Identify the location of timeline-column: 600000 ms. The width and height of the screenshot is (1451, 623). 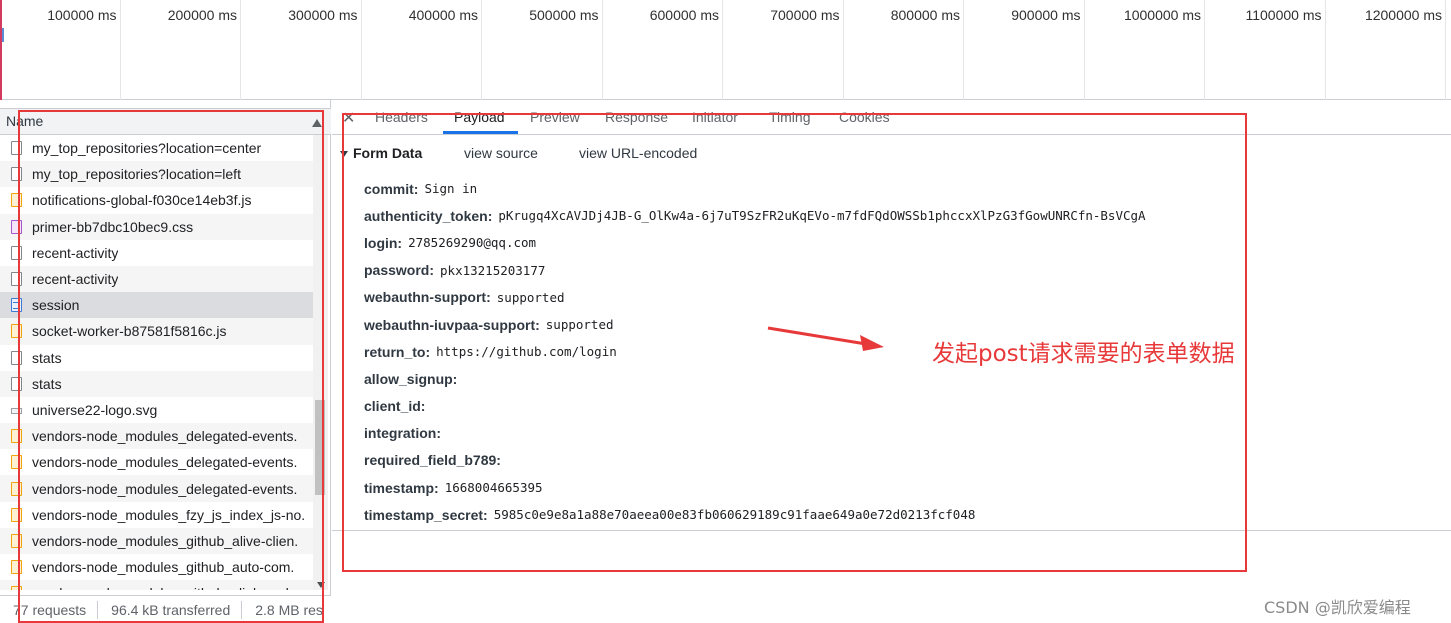
(663, 50).